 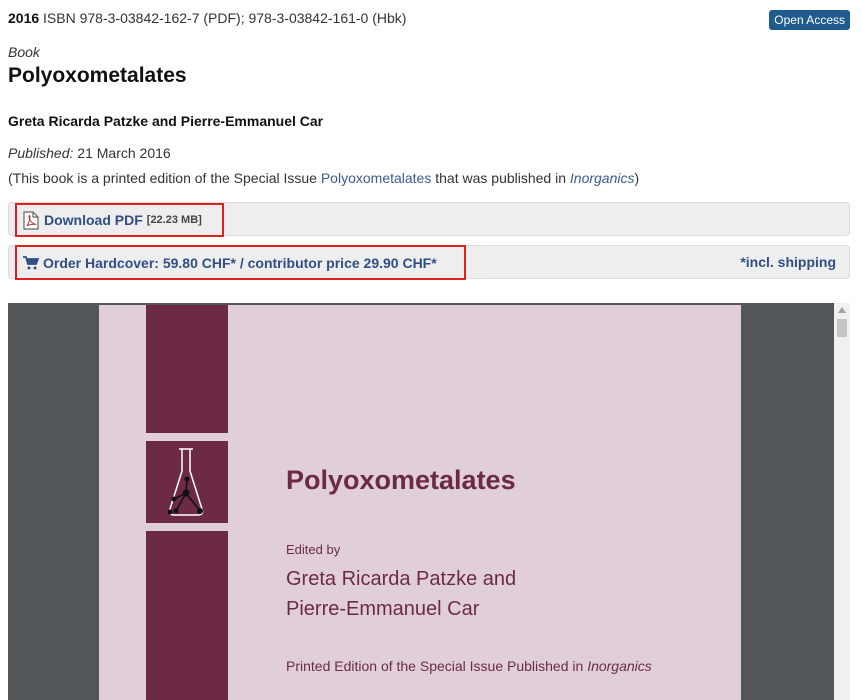 What do you see at coordinates (788, 262) in the screenshot?
I see `shipping-note: *incl. shipping` at bounding box center [788, 262].